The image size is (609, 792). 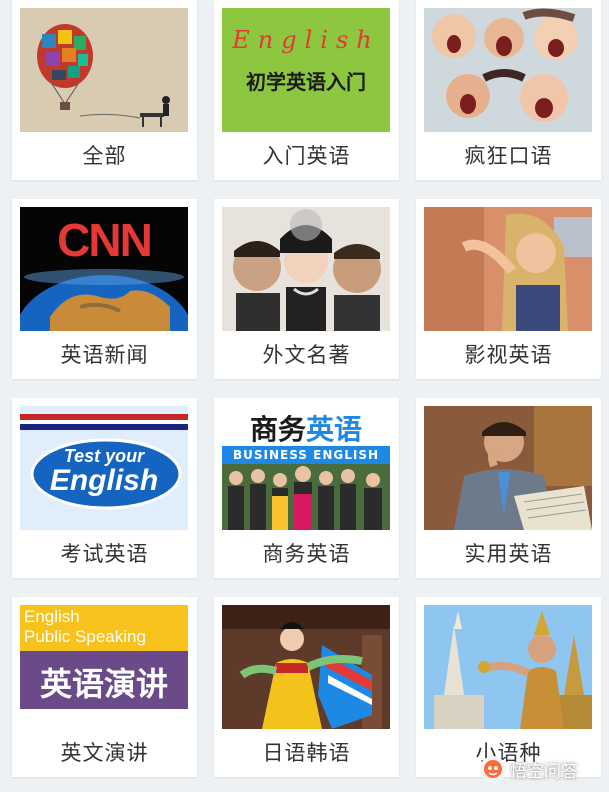 I want to click on category-crazy-speaking: 疯狂口语, so click(x=508, y=90).